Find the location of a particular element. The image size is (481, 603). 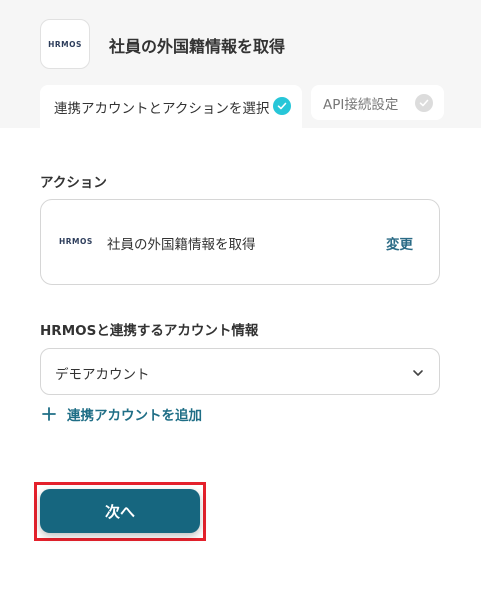

tab-api-settings-label: API接続設定 is located at coordinates (361, 104).